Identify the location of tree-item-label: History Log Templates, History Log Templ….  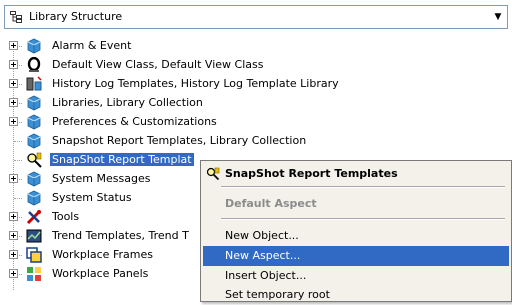
(195, 83).